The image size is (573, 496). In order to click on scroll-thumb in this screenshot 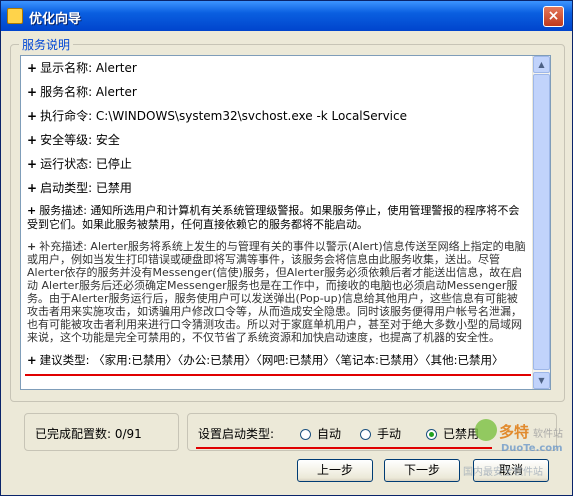, I will do `click(541, 222)`.